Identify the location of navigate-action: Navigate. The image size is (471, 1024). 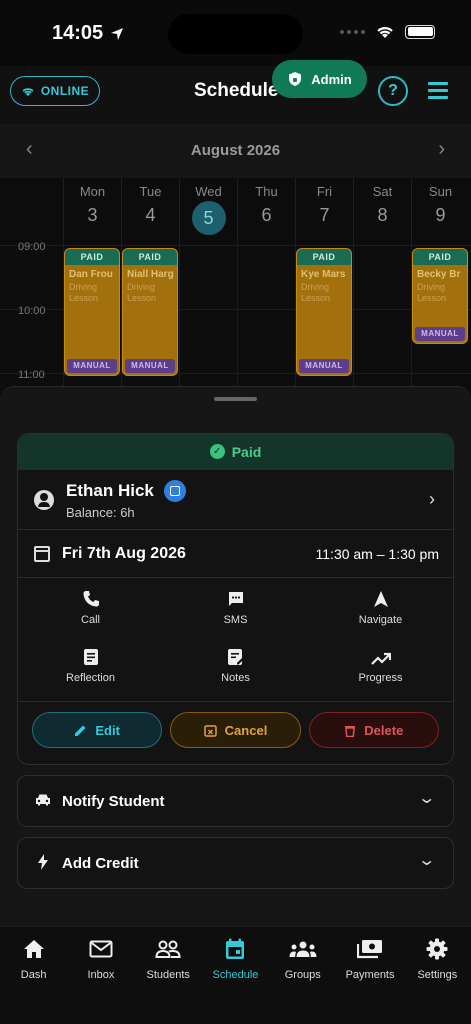
(380, 614).